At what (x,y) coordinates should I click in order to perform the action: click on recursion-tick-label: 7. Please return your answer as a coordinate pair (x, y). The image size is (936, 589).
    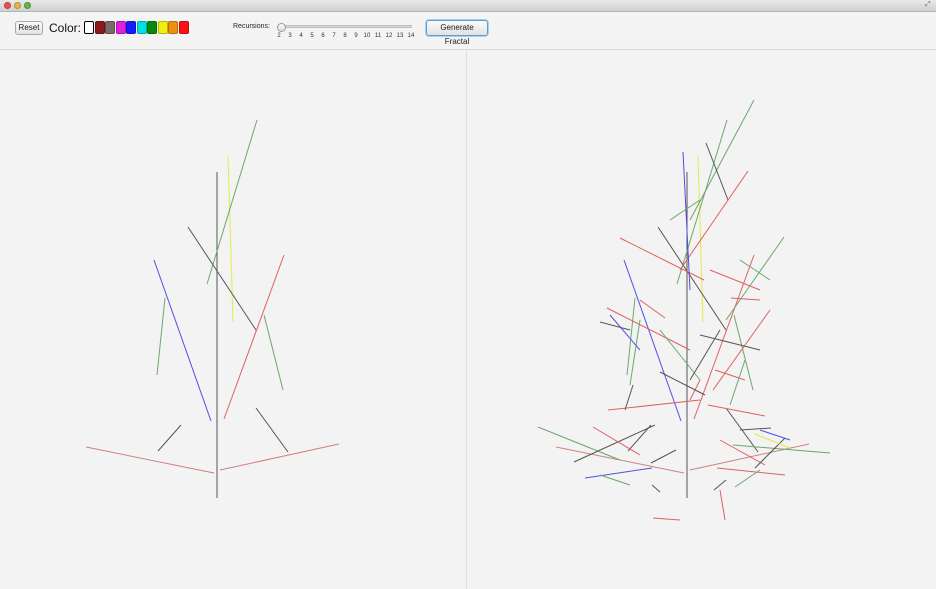
    Looking at the image, I should click on (334, 36).